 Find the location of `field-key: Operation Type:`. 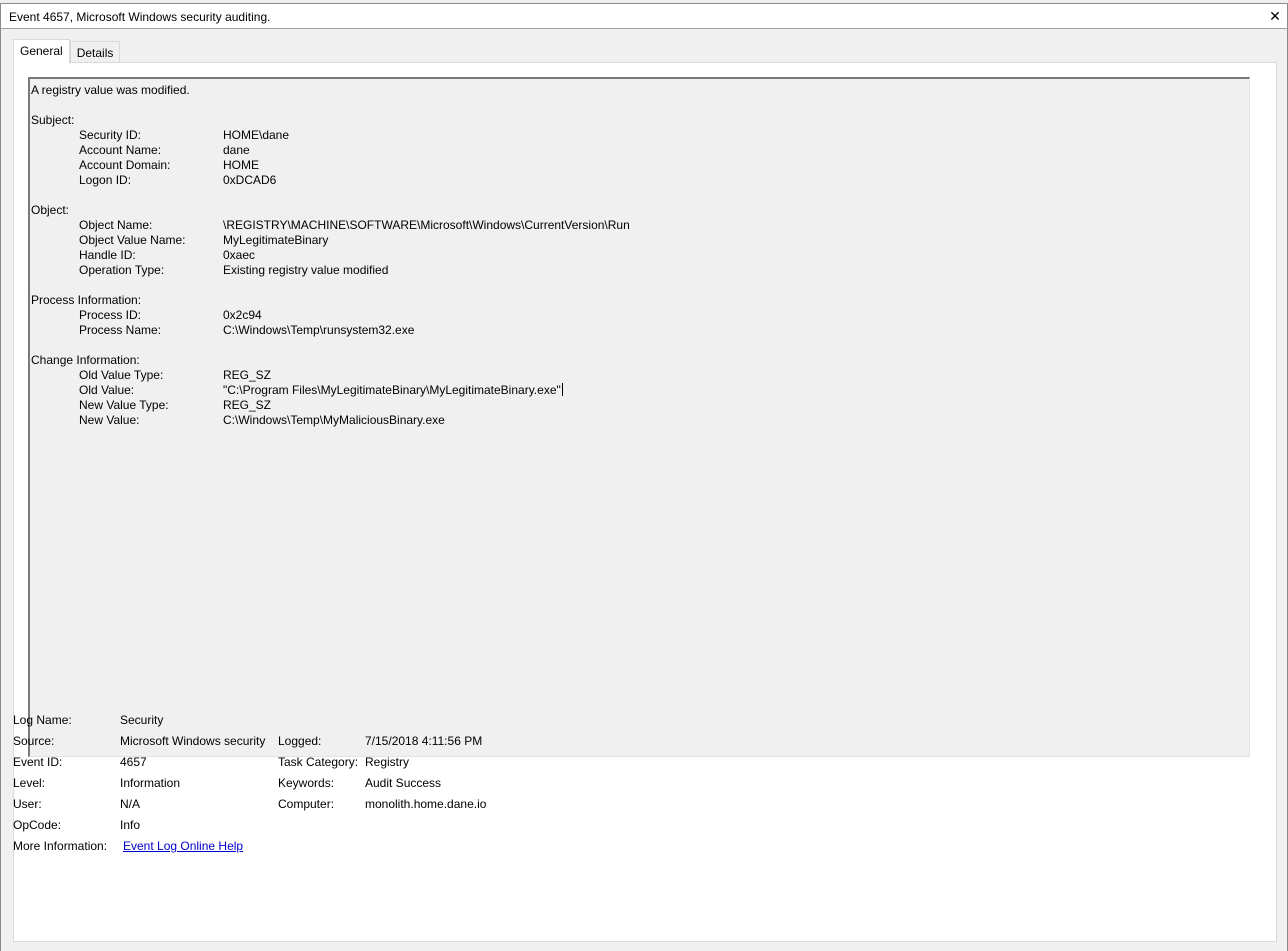

field-key: Operation Type: is located at coordinates (122, 270).